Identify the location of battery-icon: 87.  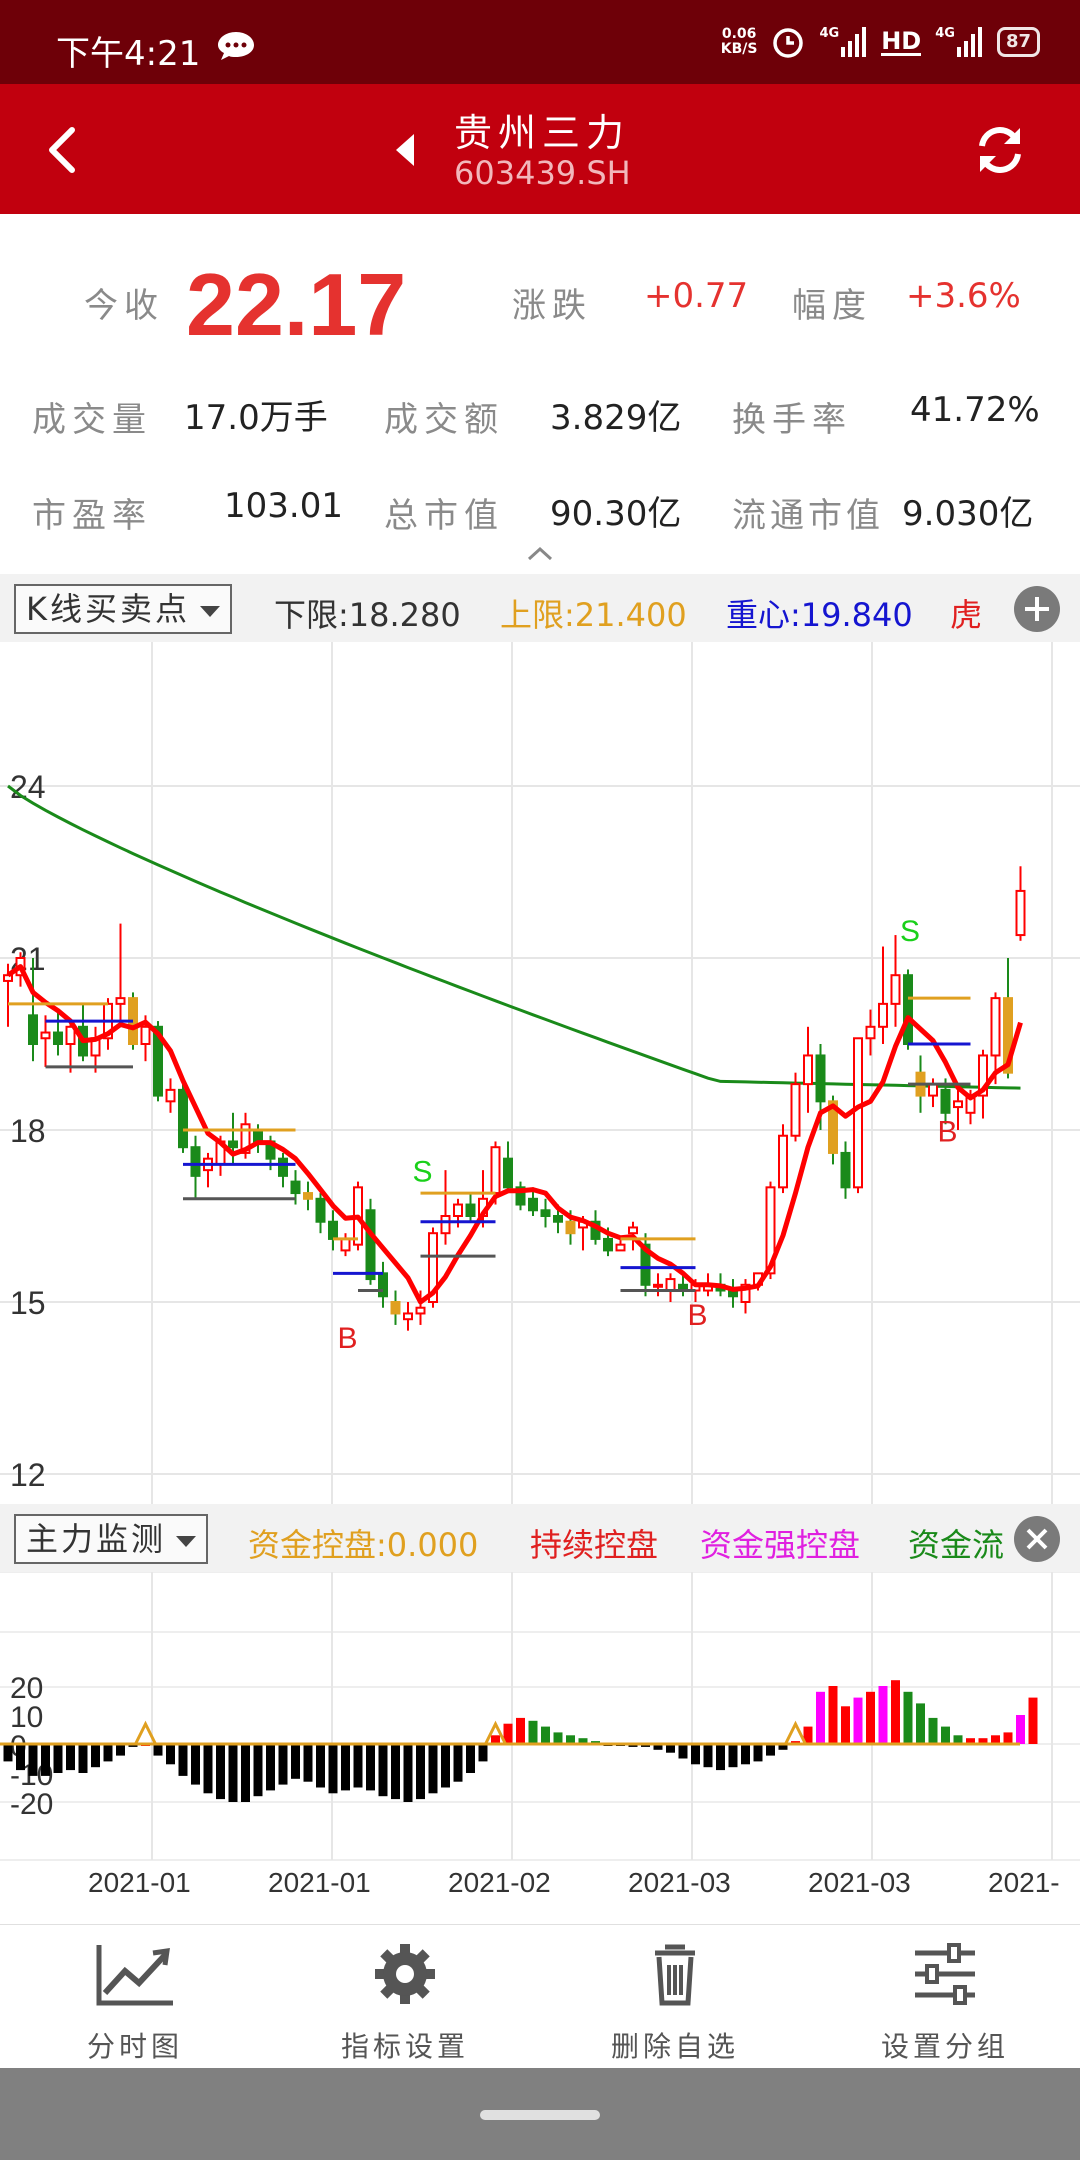
(1018, 42).